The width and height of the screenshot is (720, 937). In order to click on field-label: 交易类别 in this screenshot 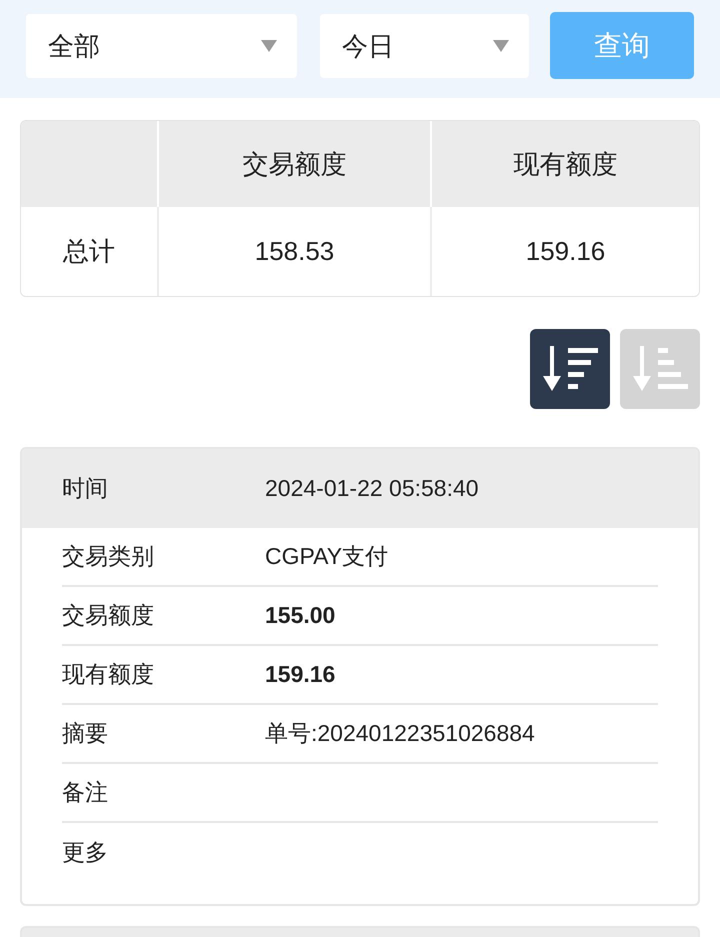, I will do `click(108, 557)`.